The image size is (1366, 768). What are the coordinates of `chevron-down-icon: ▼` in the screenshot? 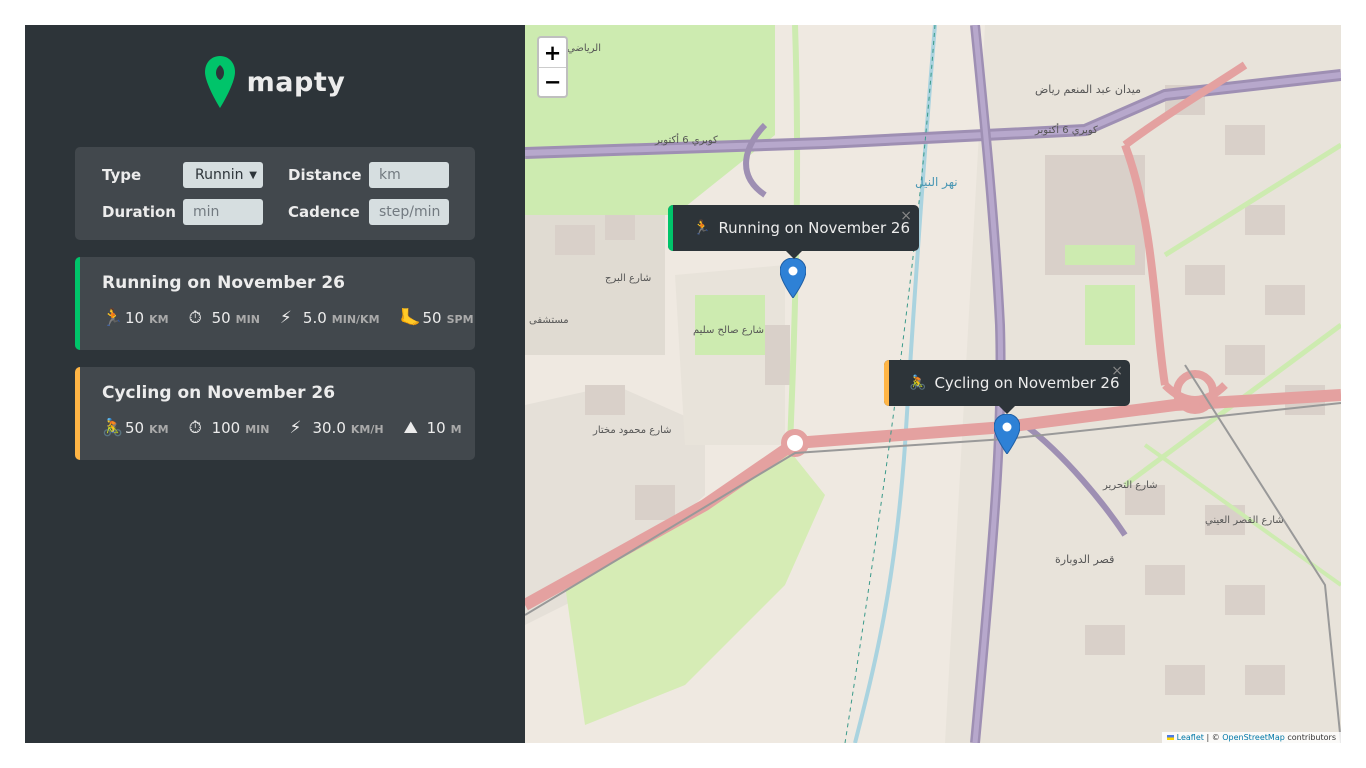 It's located at (253, 175).